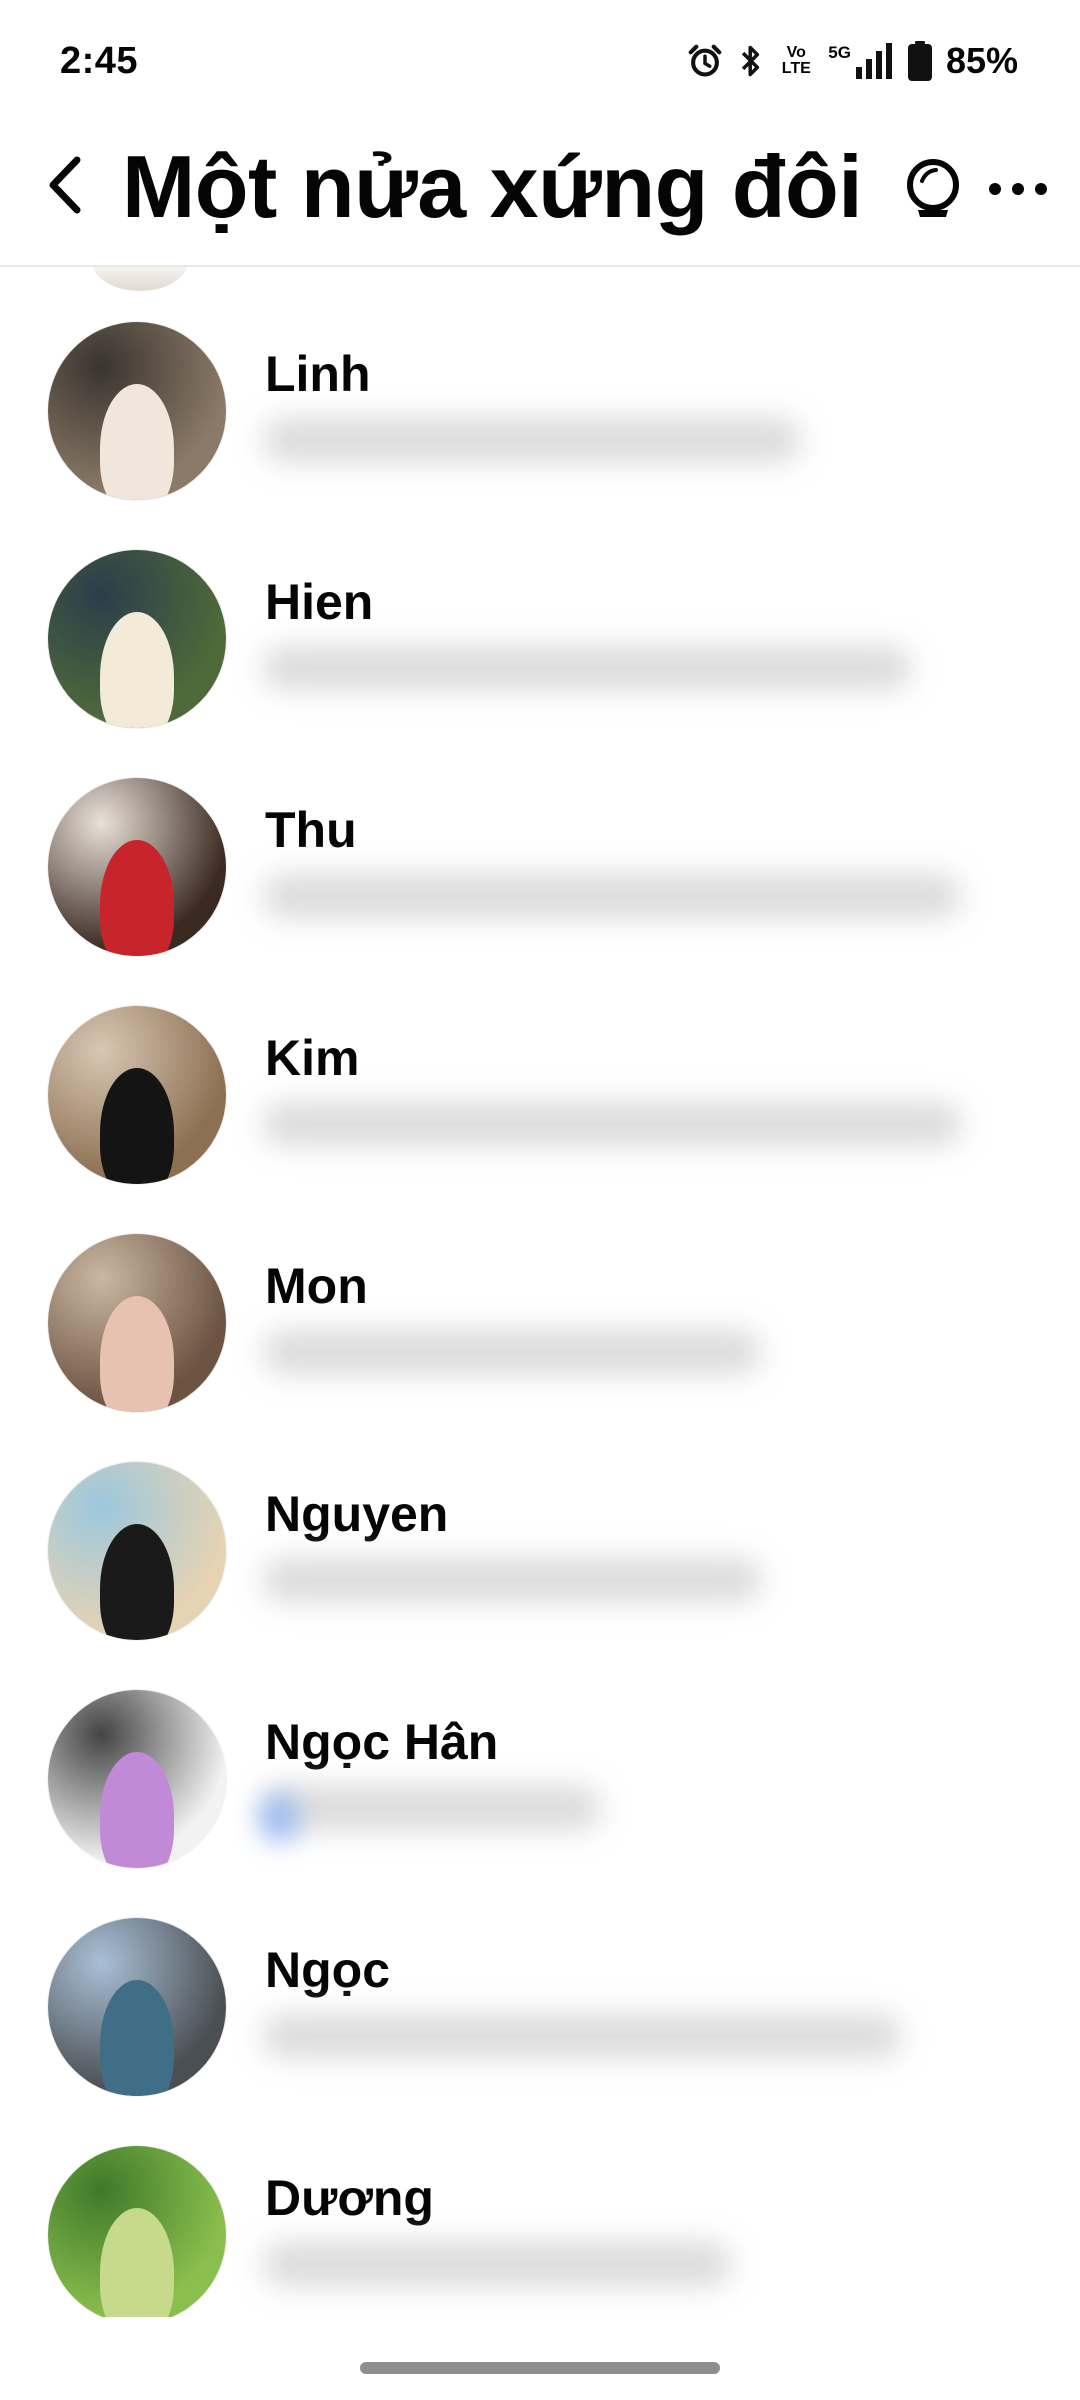 Image resolution: width=1080 pixels, height=2400 pixels. I want to click on conversation-header: Một nửa xứng đôi, so click(540, 194).